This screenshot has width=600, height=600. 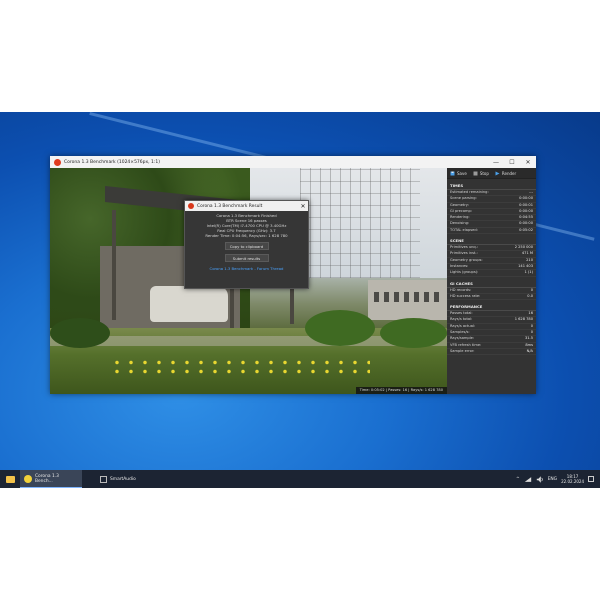 What do you see at coordinates (230, 206) in the screenshot?
I see `dialog-title: Corona 1.3 Benchmark Result` at bounding box center [230, 206].